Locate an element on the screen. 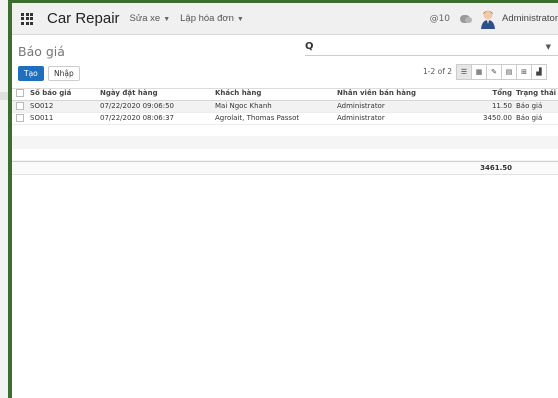 This screenshot has width=558, height=398. navbar-right: @10 Administrator is located at coordinates (494, 18).